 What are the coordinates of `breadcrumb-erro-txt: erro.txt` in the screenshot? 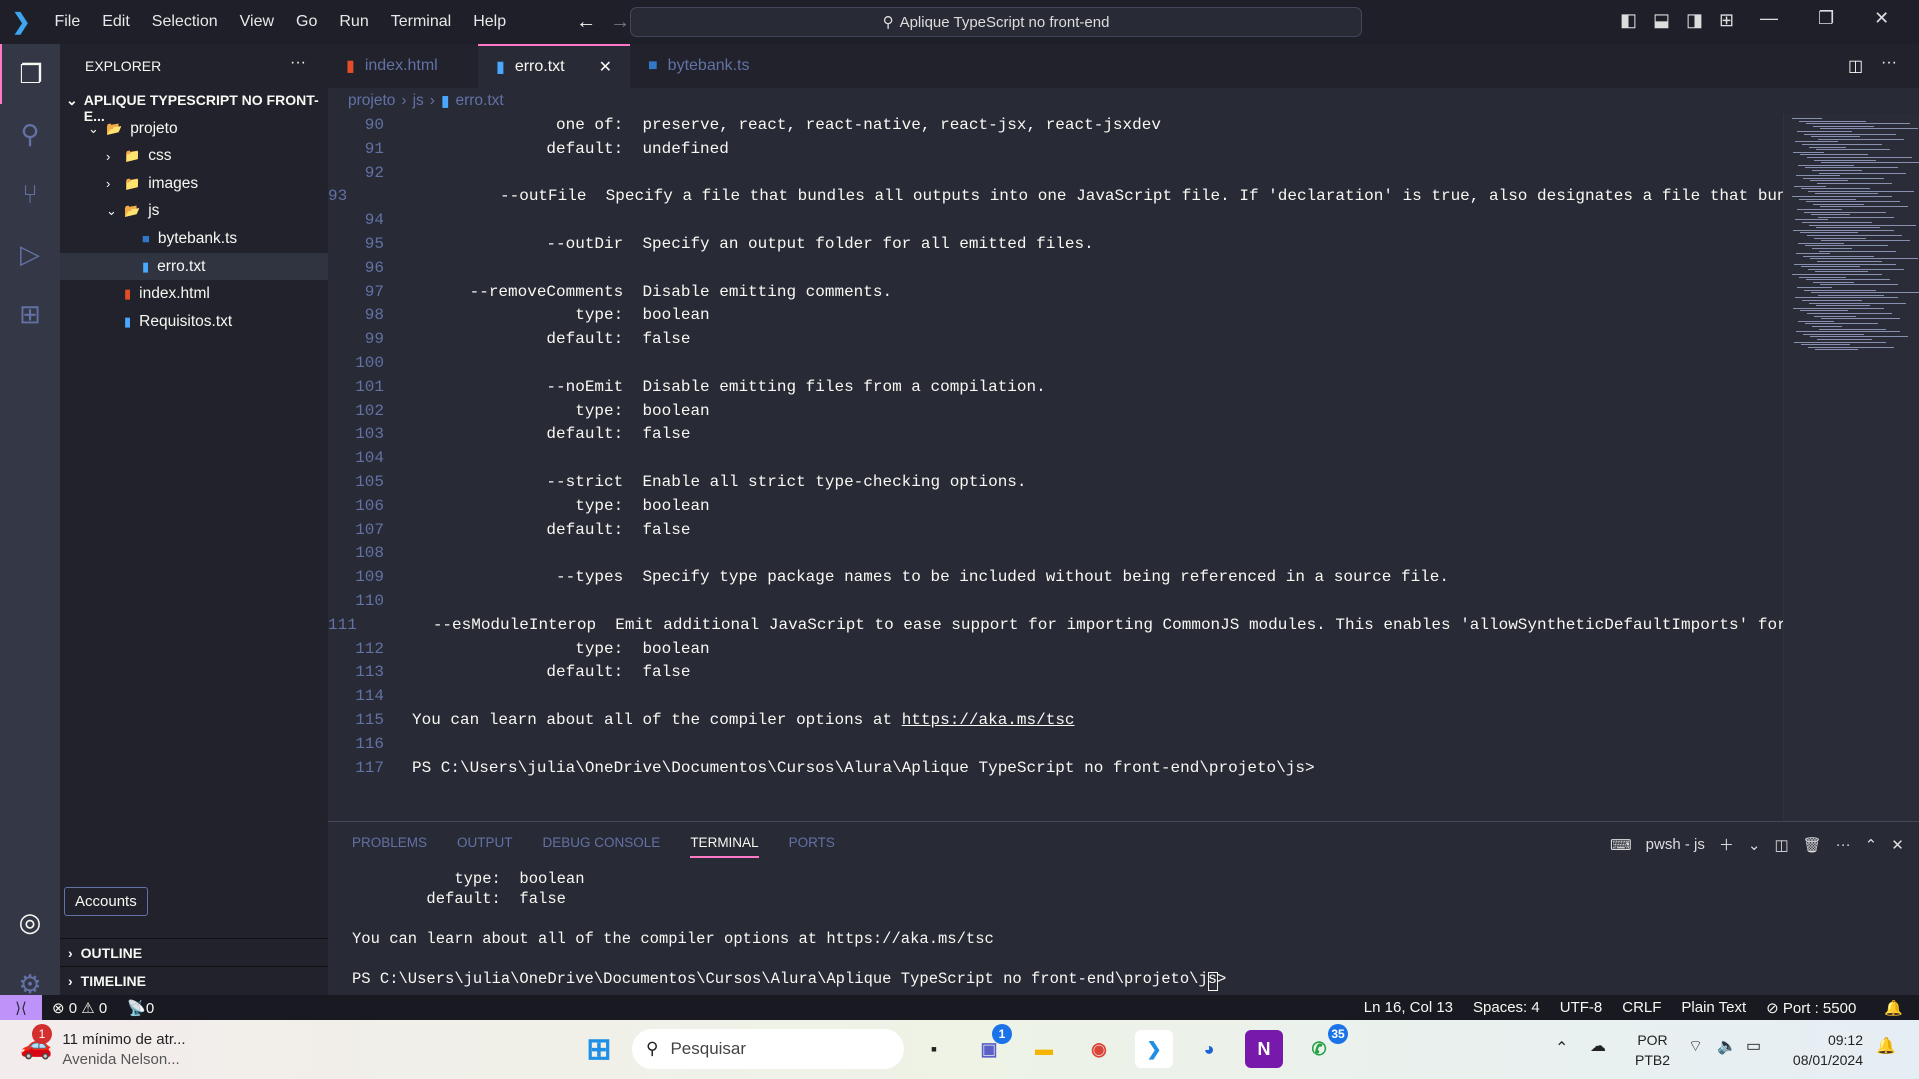 It's located at (479, 101).